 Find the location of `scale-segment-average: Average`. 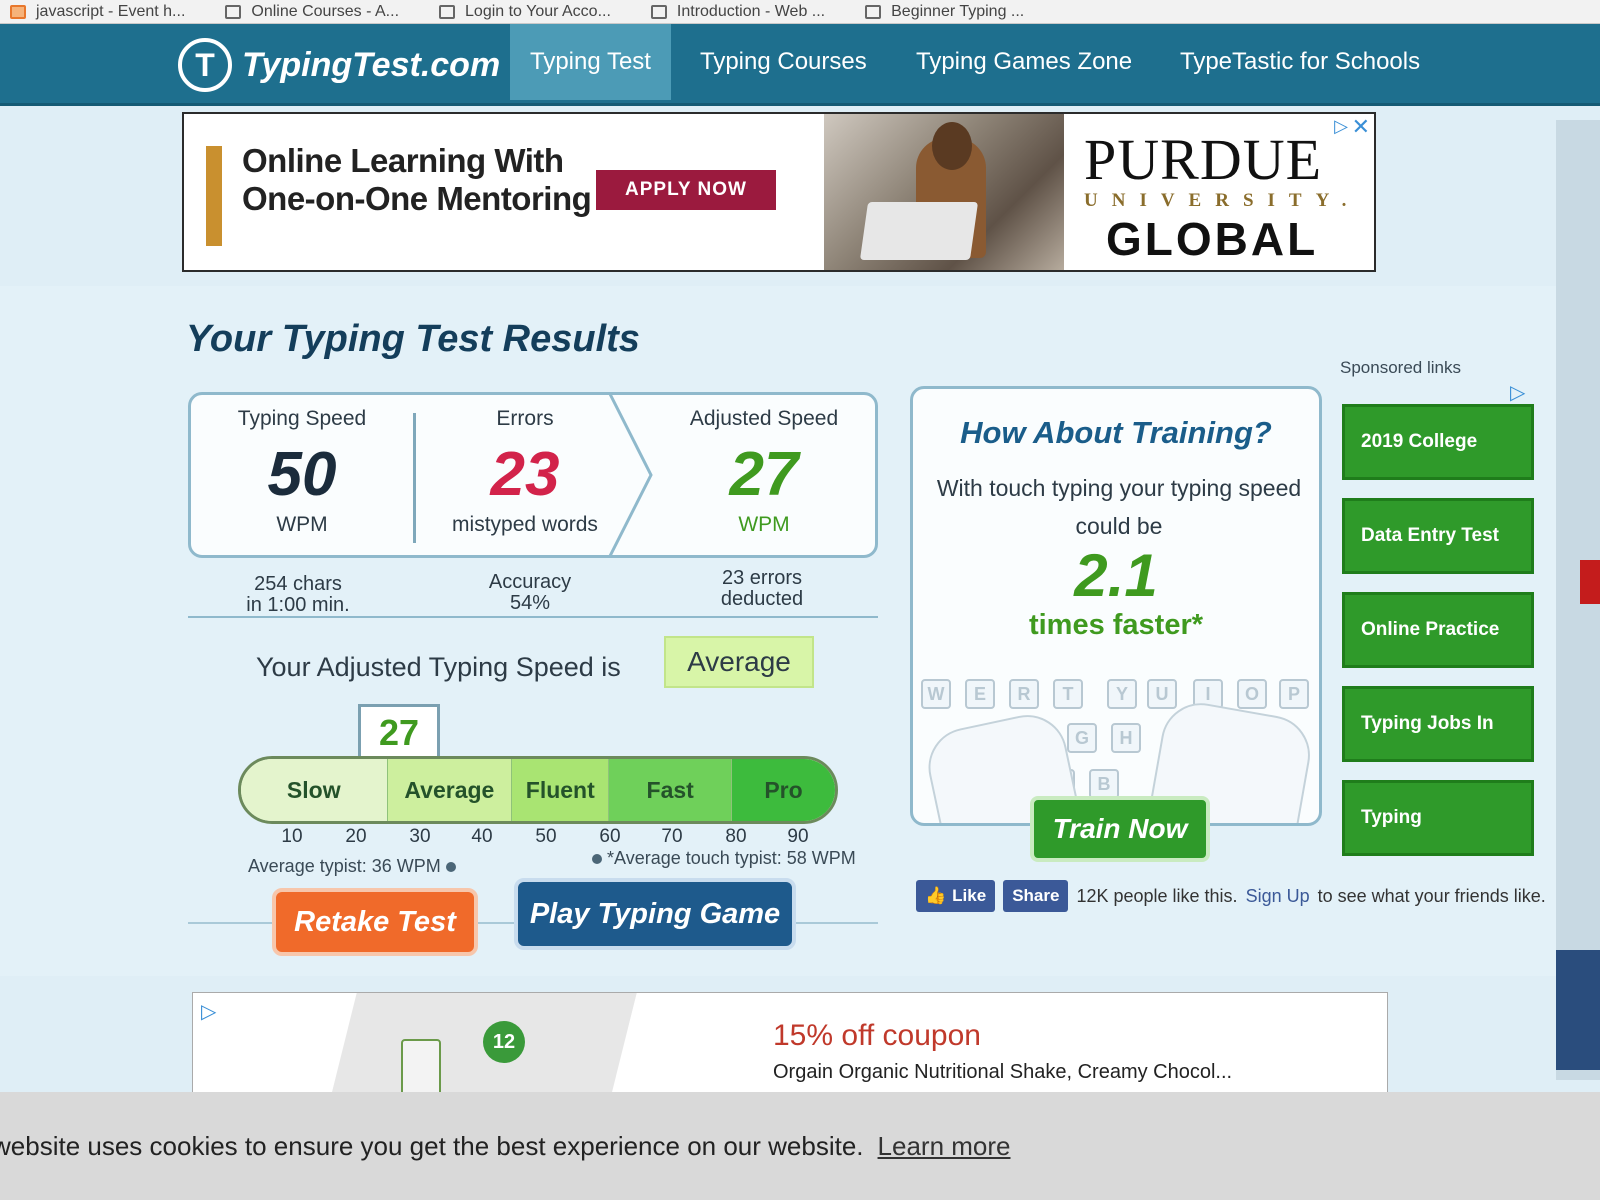

scale-segment-average: Average is located at coordinates (450, 790).